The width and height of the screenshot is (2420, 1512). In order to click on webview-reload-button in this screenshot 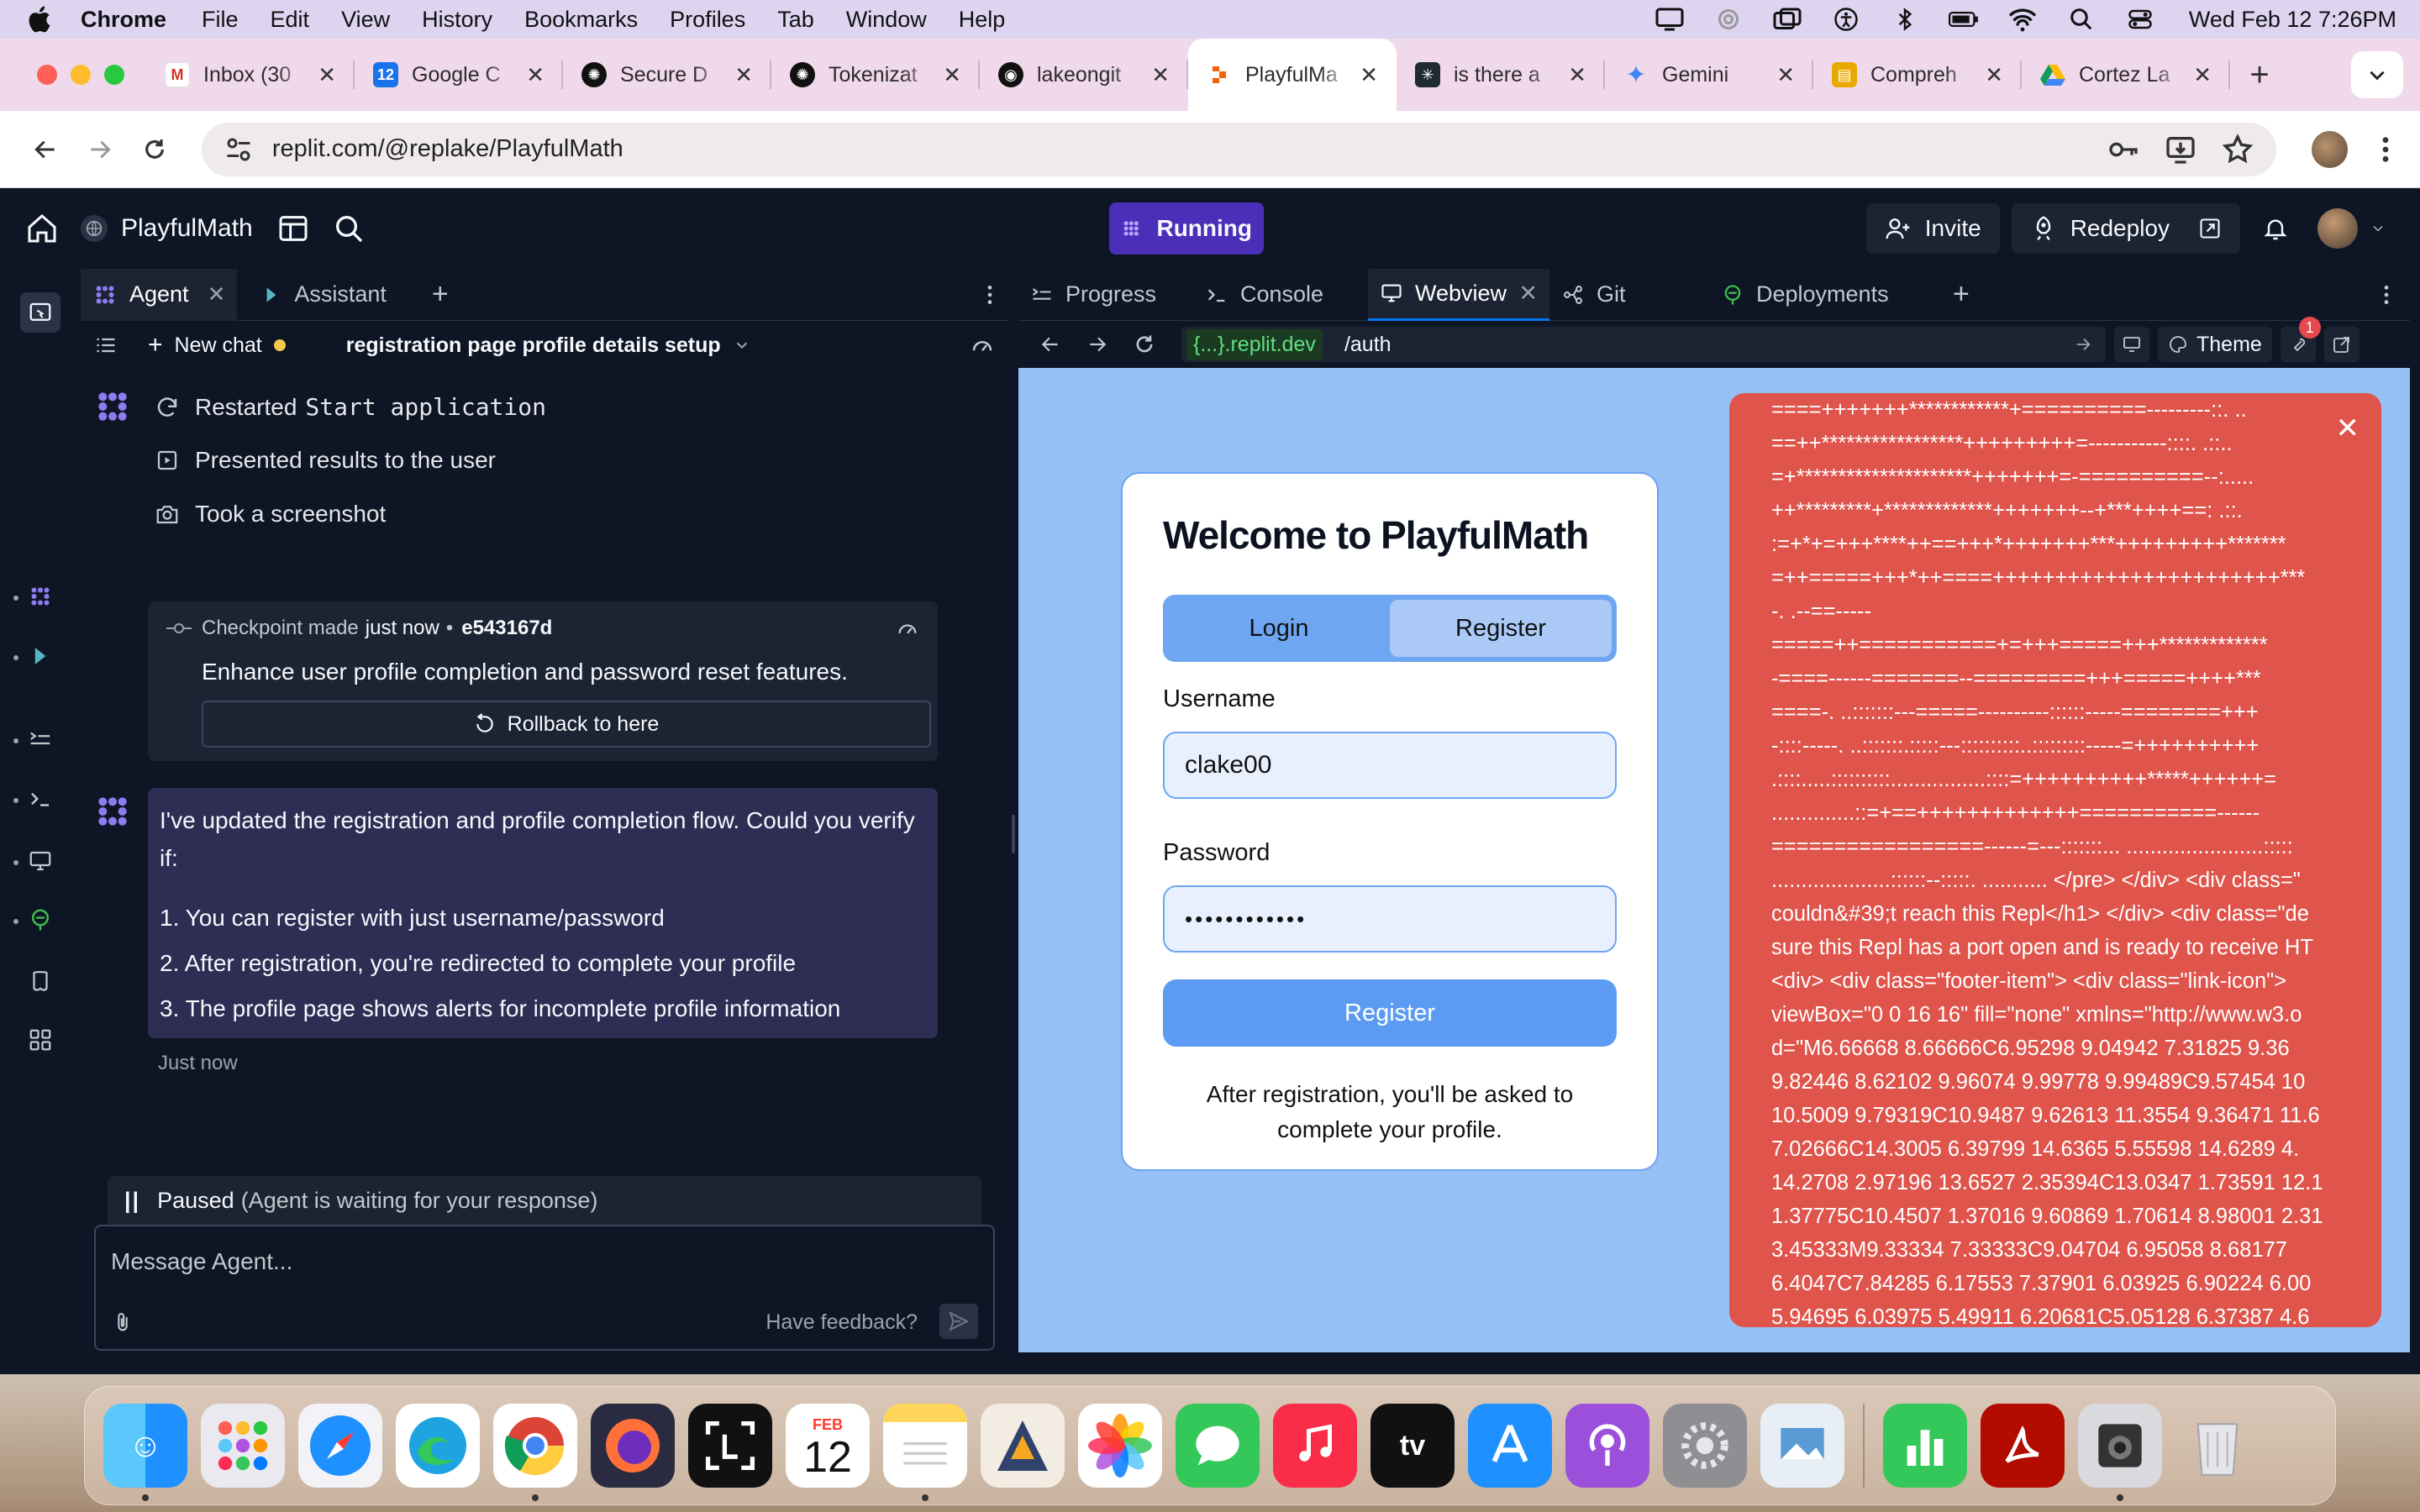, I will do `click(1144, 344)`.